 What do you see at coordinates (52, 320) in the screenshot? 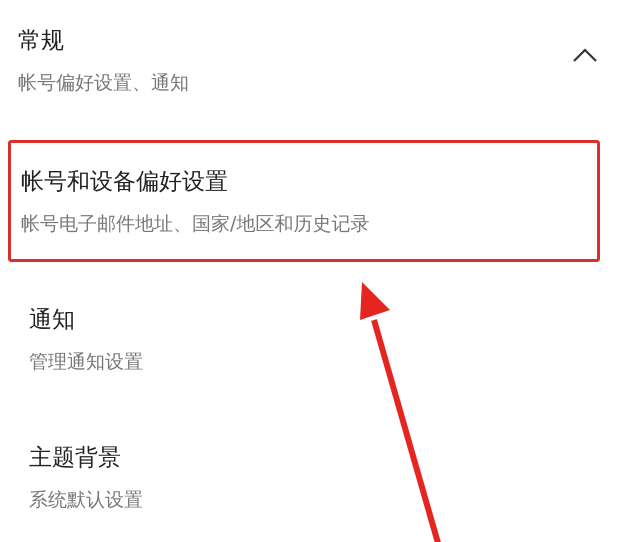
I see `item-title: 通知` at bounding box center [52, 320].